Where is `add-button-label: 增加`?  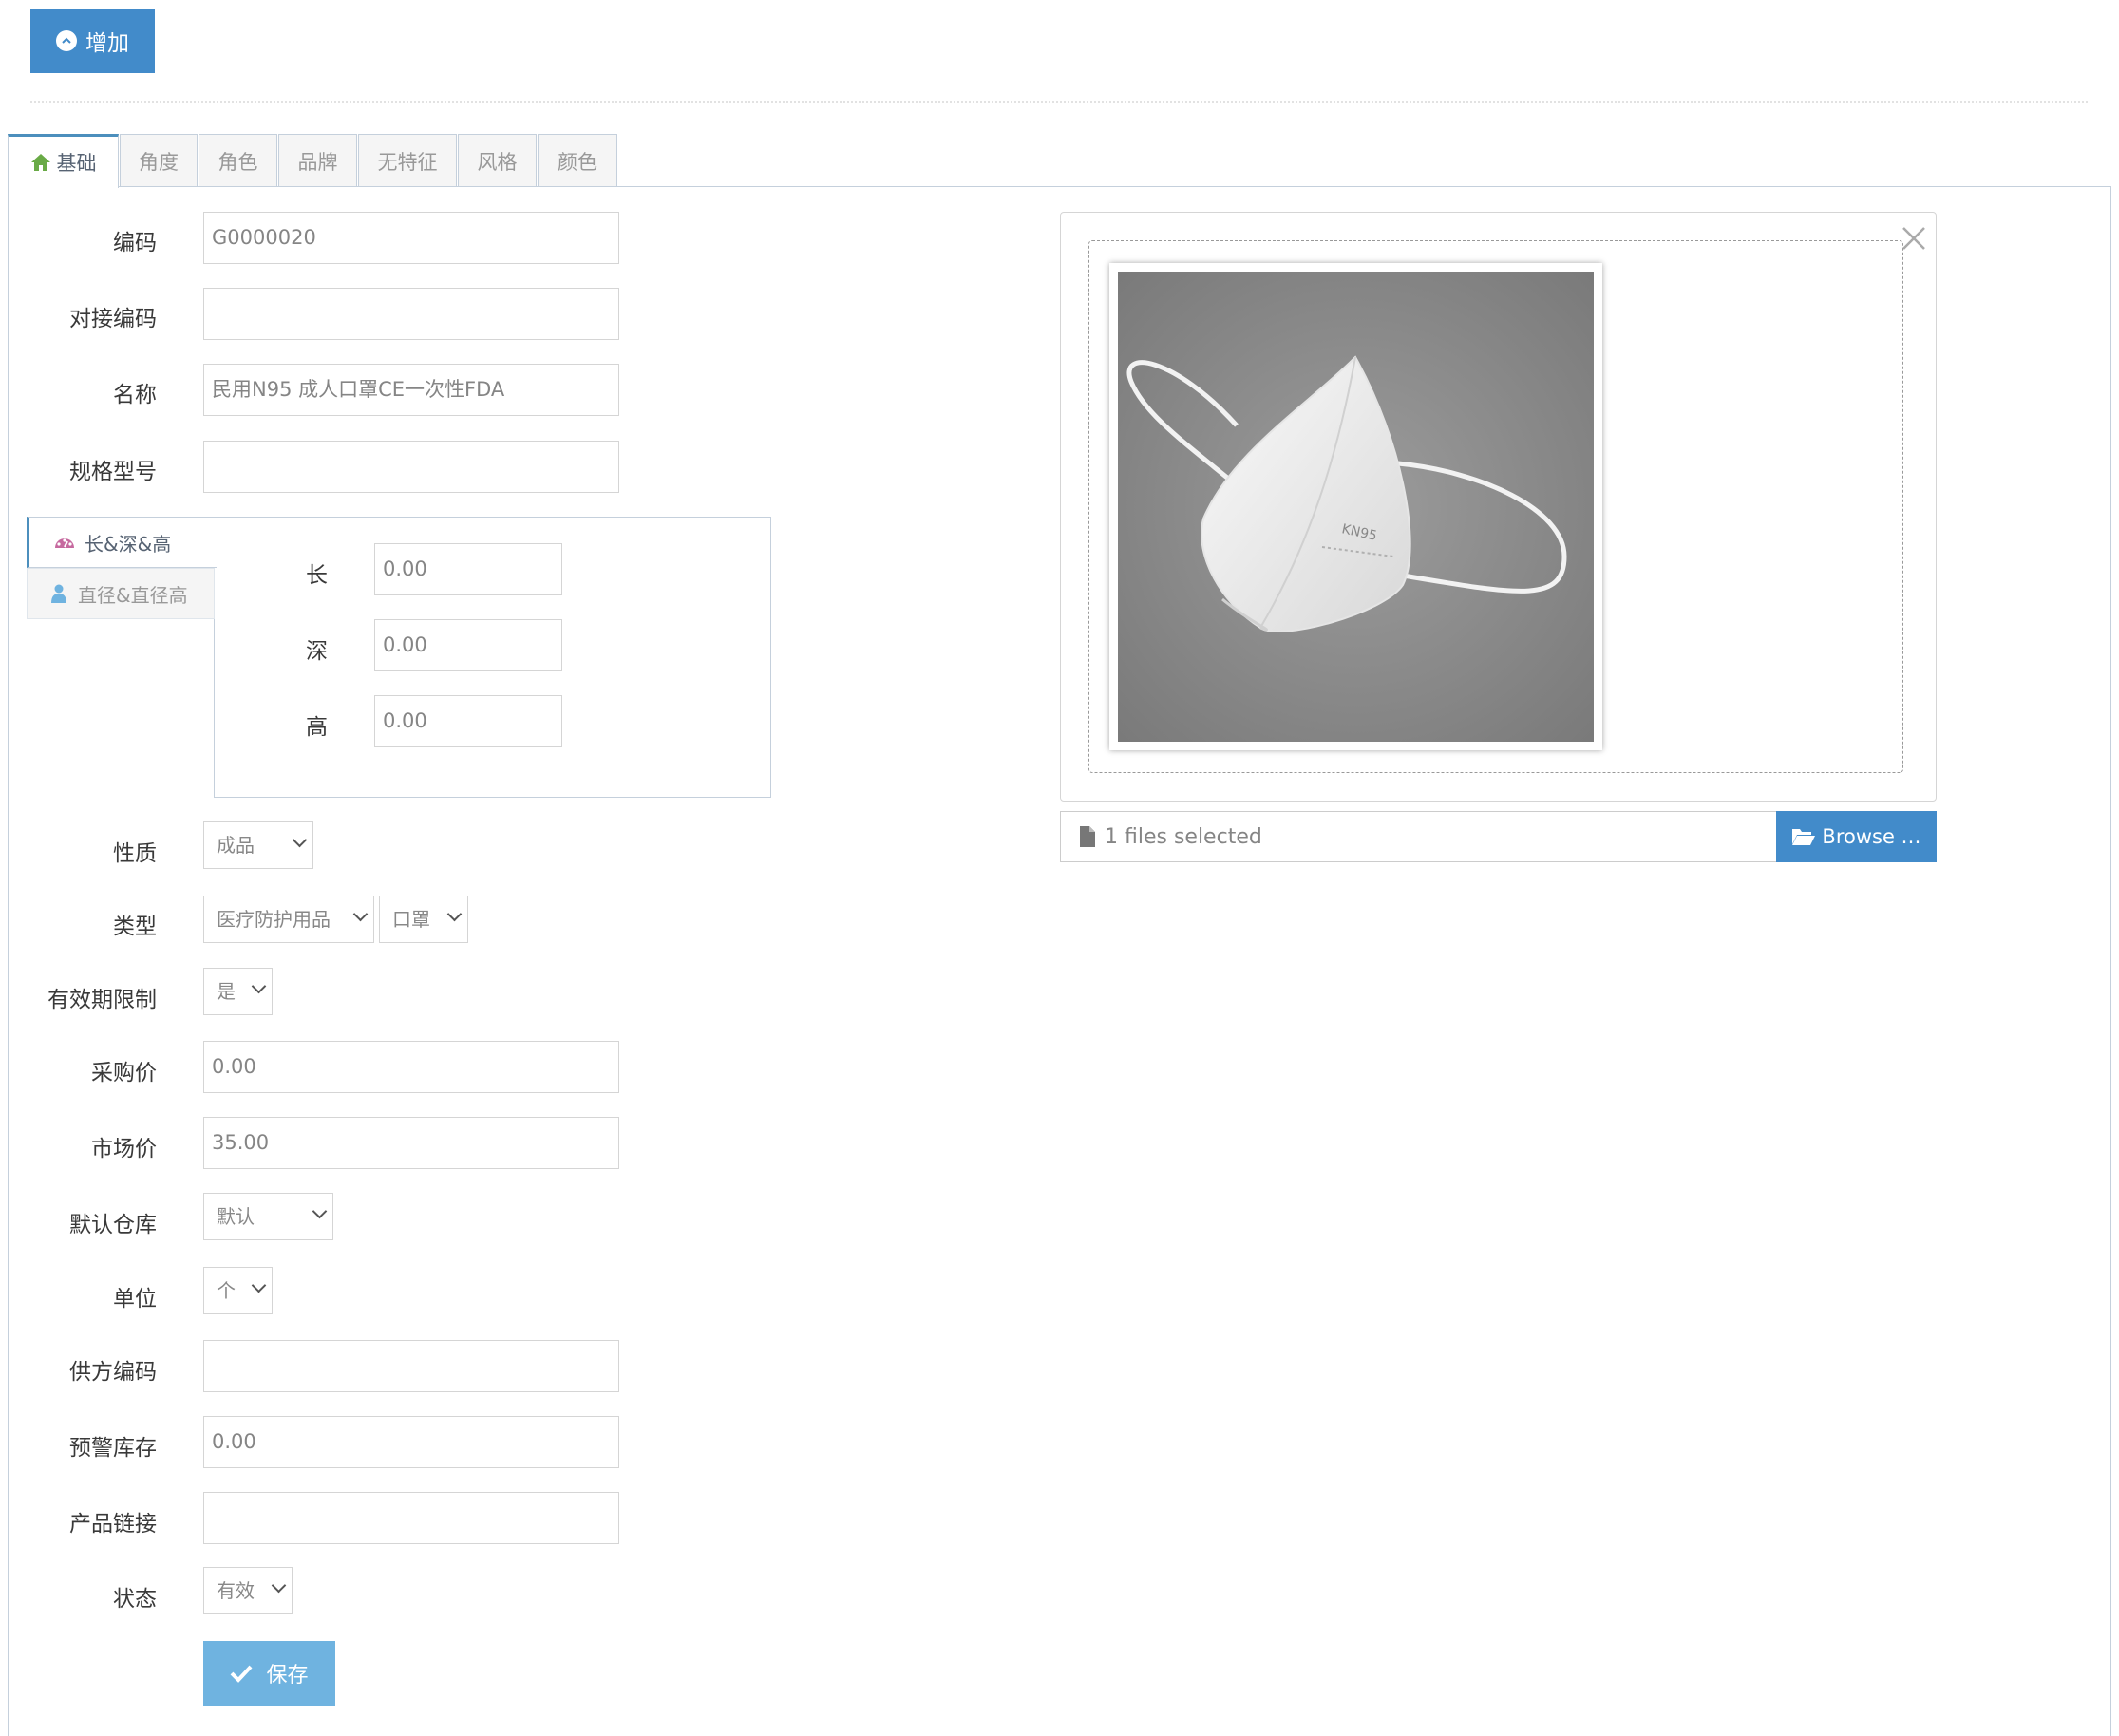
add-button-label: 增加 is located at coordinates (107, 44).